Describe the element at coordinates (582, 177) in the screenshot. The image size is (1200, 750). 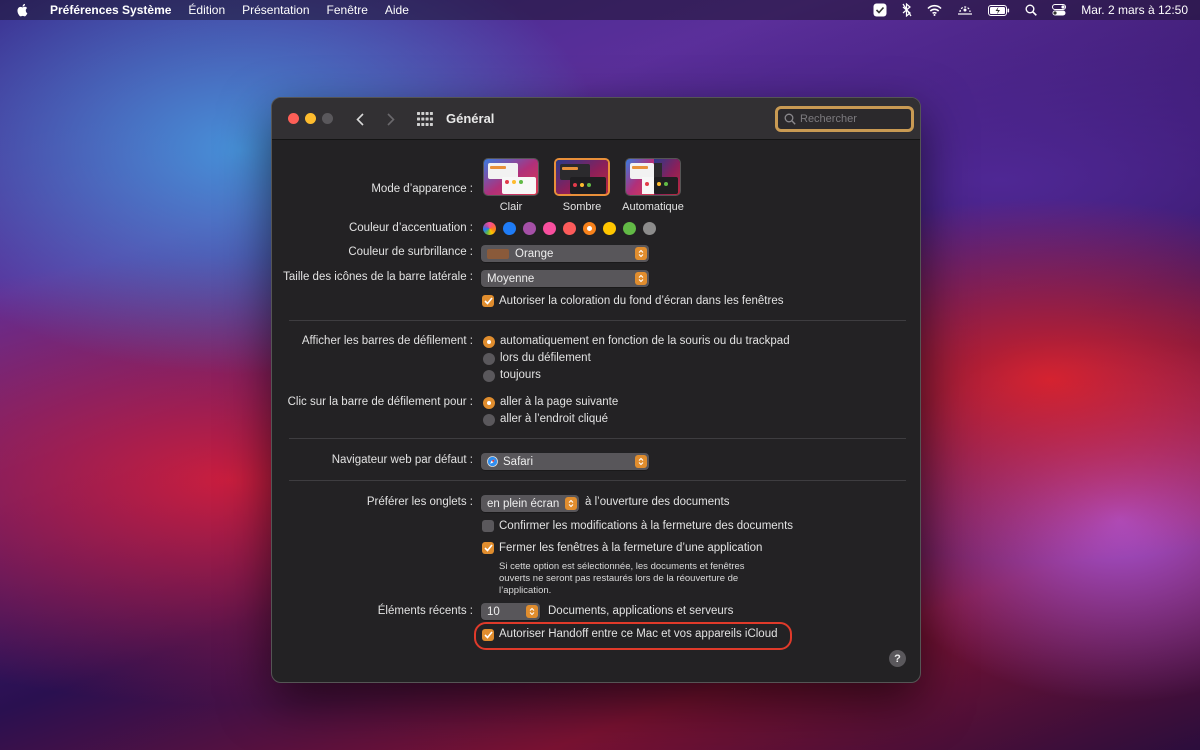
I see `appearance-dark-thumbnail` at that location.